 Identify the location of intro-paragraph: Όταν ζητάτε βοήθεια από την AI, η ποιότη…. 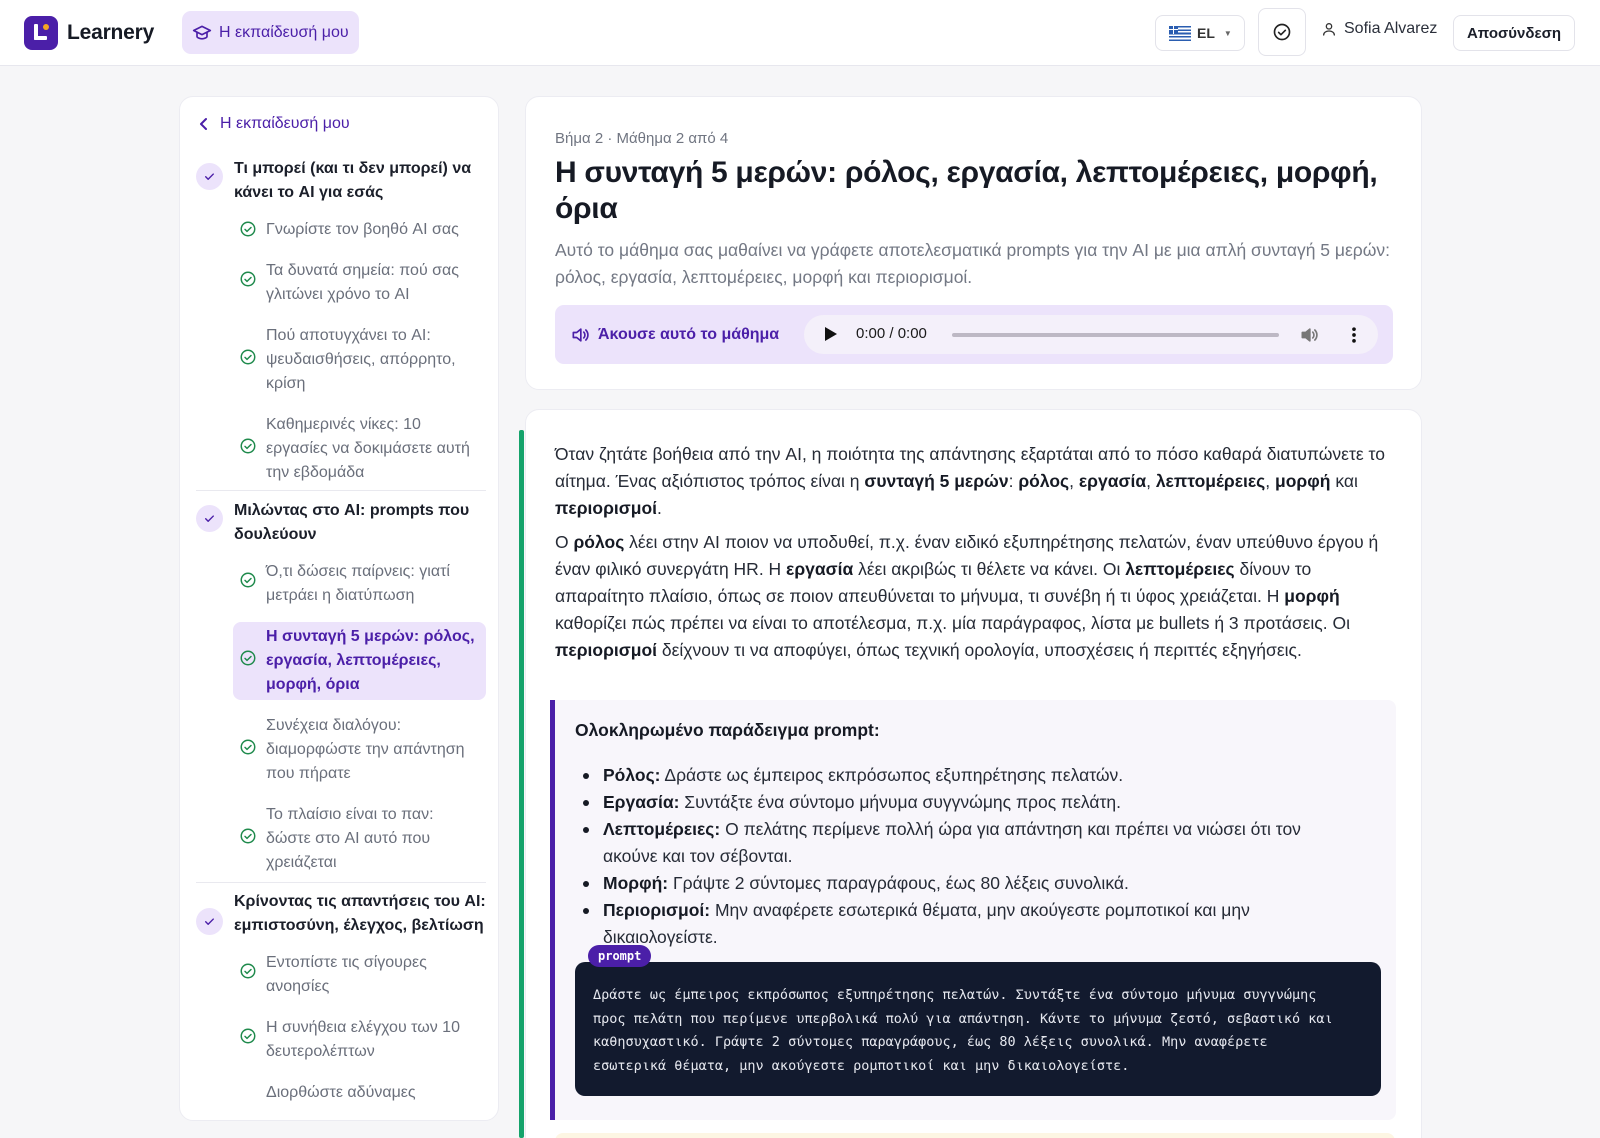
(970, 481).